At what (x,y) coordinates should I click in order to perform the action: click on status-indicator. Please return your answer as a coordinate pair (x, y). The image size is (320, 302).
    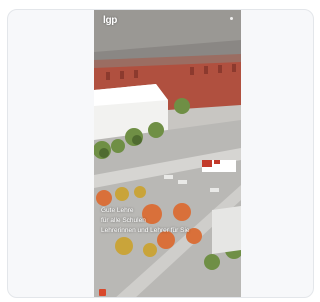
    Looking at the image, I should click on (231, 18).